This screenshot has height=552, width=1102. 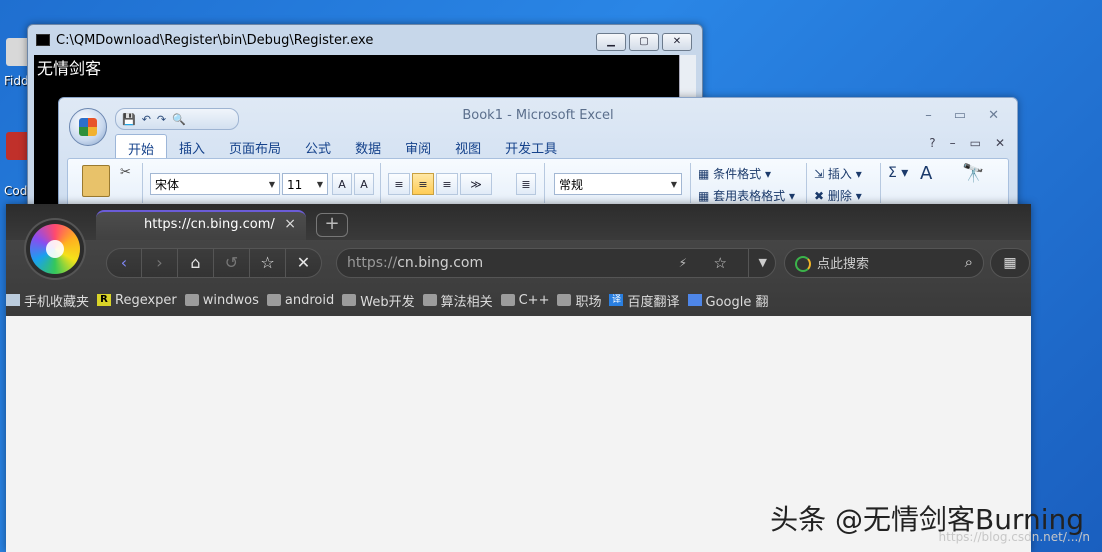 I want to click on tab-insert: 插入, so click(x=192, y=147).